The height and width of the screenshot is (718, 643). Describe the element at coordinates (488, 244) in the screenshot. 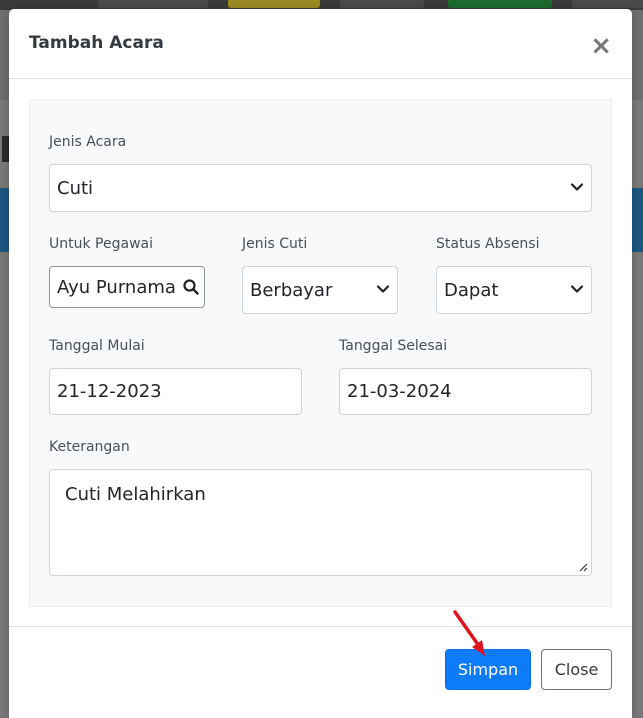

I see `attendance-status-label: Status Absensi` at that location.